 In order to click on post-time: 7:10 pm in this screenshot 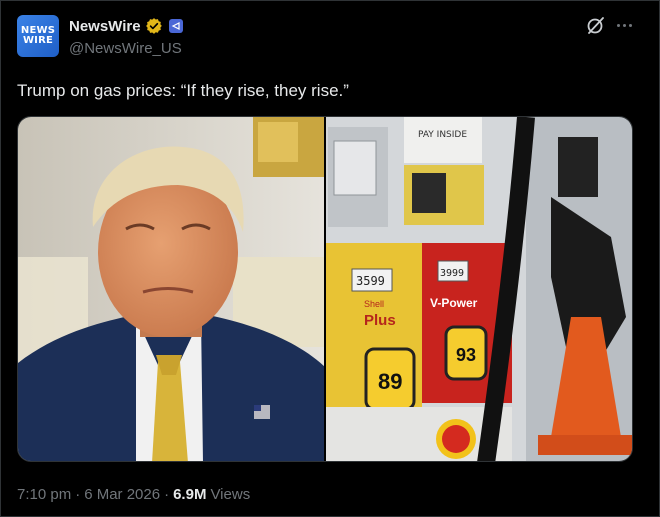, I will do `click(44, 494)`.